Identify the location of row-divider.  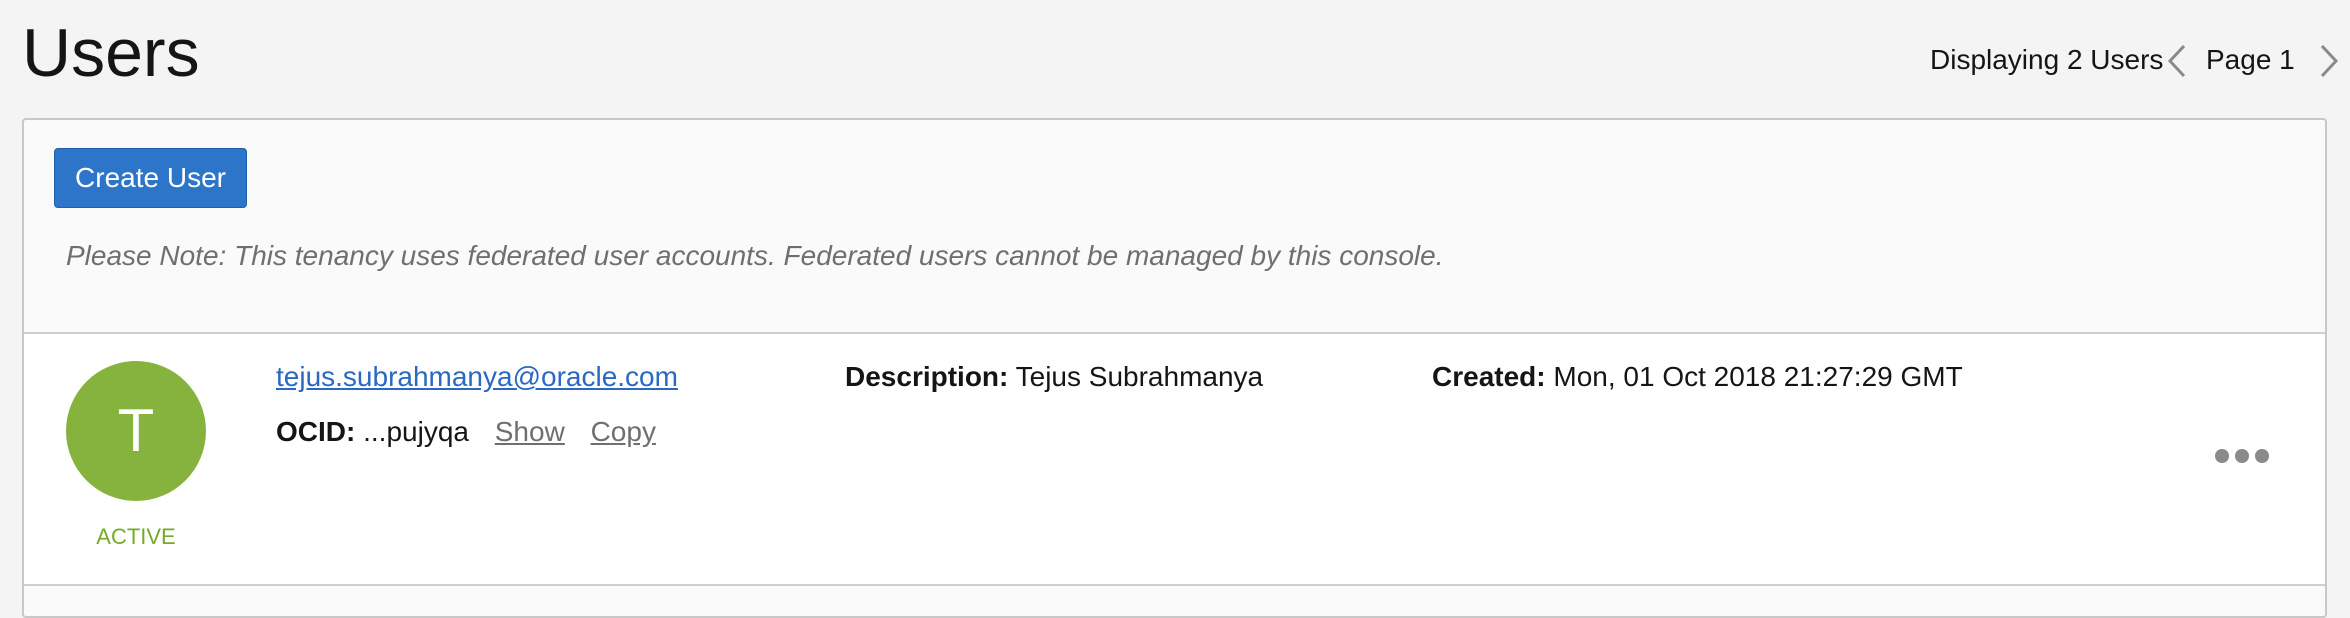
(1174, 585).